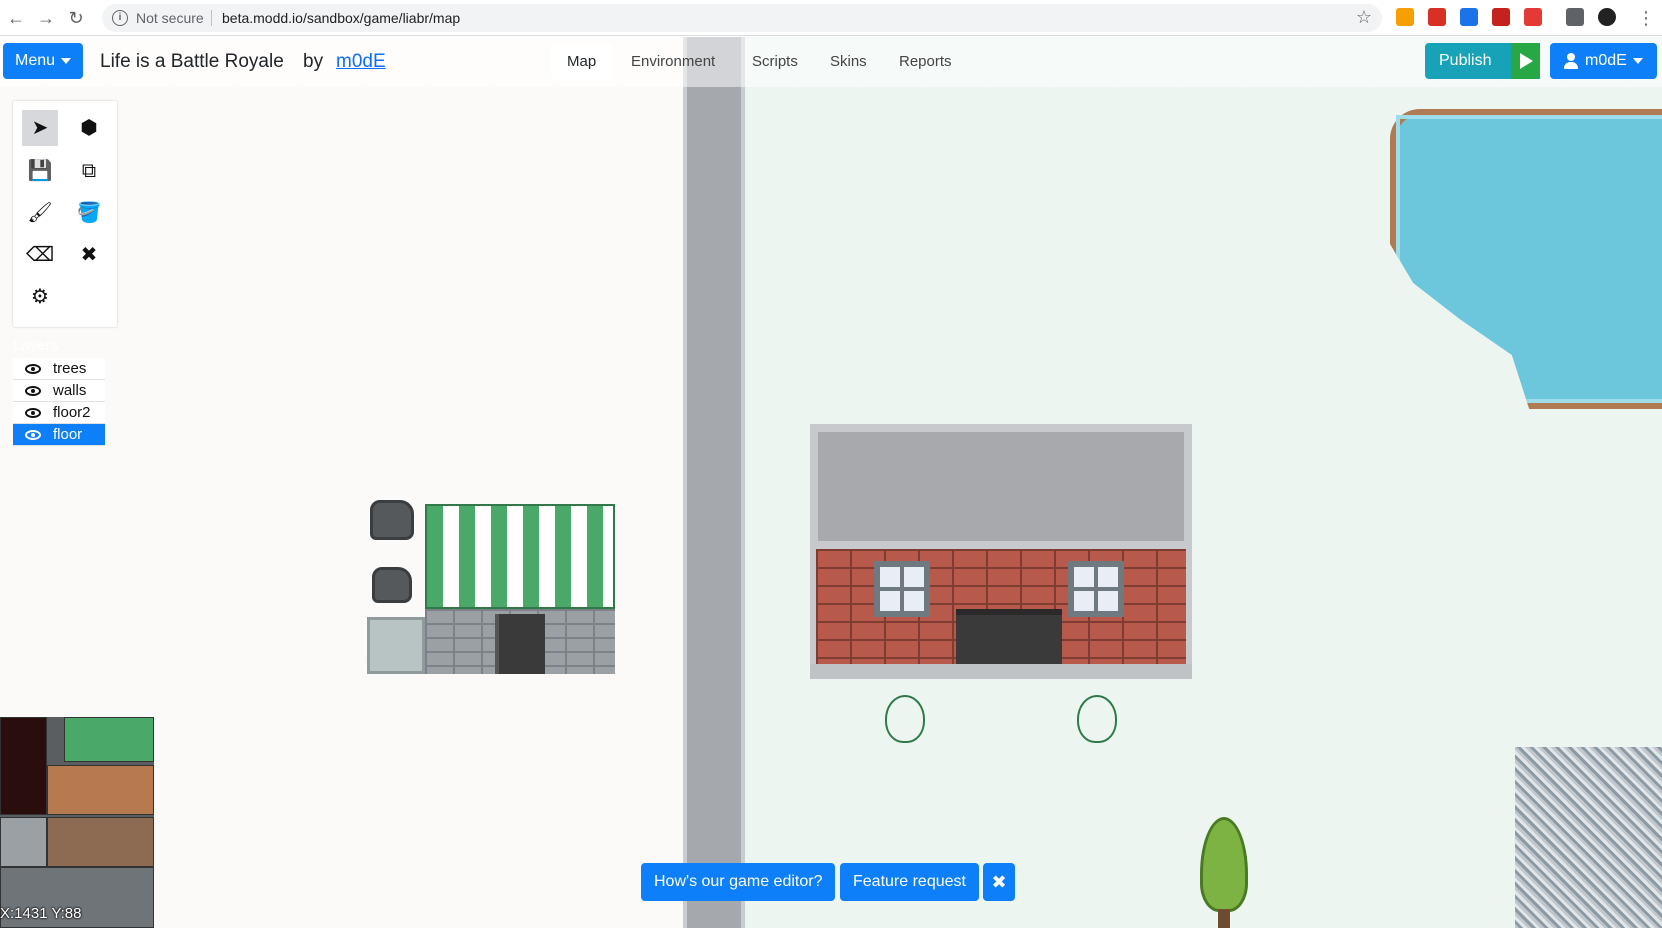 This screenshot has width=1662, height=928. What do you see at coordinates (1588, 837) in the screenshot?
I see `tileset-preview` at bounding box center [1588, 837].